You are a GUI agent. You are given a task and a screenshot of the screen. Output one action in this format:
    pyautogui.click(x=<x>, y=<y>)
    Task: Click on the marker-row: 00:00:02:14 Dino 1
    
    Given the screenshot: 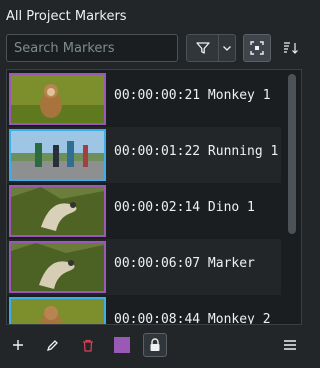 What is the action you would take?
    pyautogui.click(x=144, y=211)
    